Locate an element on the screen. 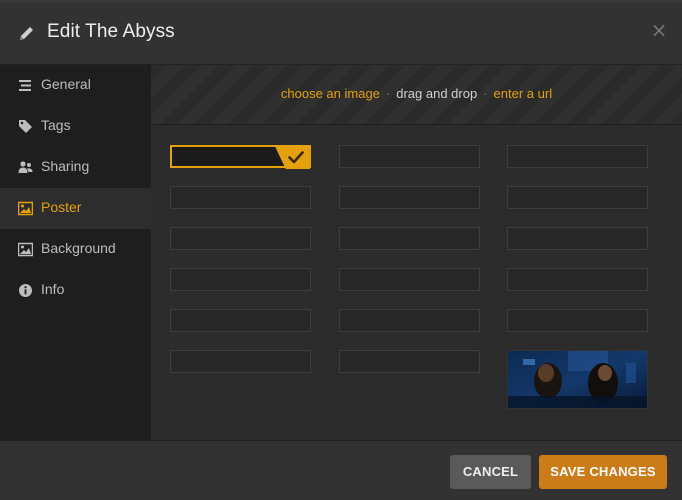  sidebar-item-label: General is located at coordinates (66, 84).